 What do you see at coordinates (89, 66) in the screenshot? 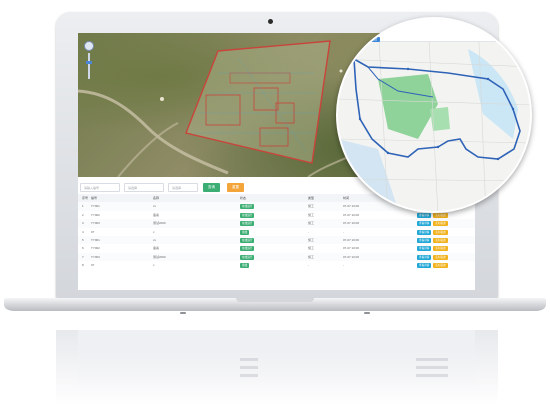
I see `zoom-slider` at bounding box center [89, 66].